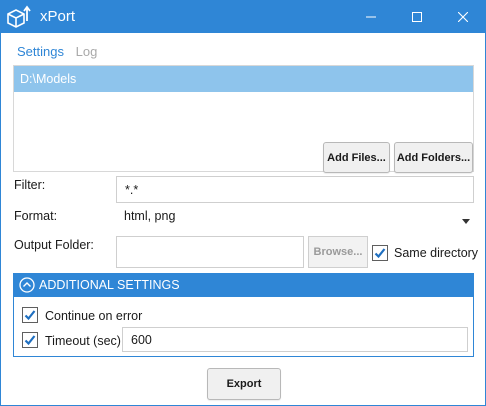  I want to click on menu-item-log: Log, so click(87, 51).